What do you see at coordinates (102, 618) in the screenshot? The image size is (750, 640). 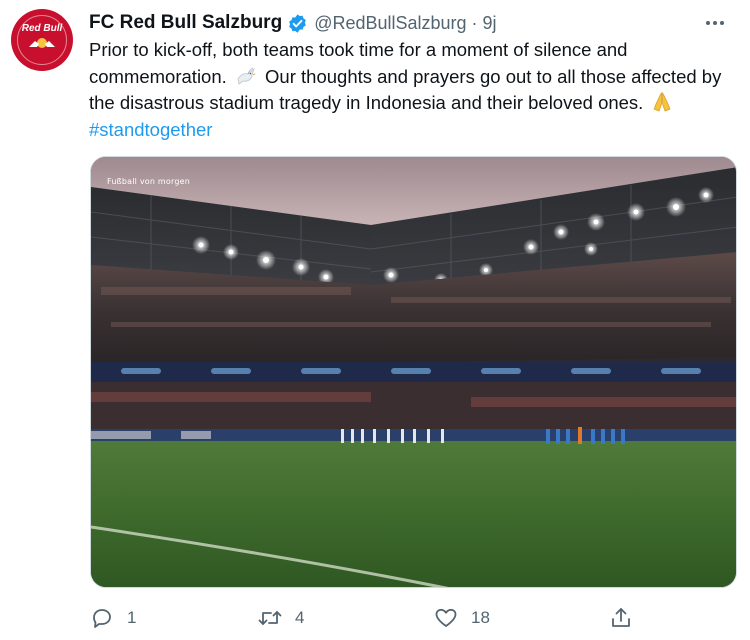 I see `reply-icon` at bounding box center [102, 618].